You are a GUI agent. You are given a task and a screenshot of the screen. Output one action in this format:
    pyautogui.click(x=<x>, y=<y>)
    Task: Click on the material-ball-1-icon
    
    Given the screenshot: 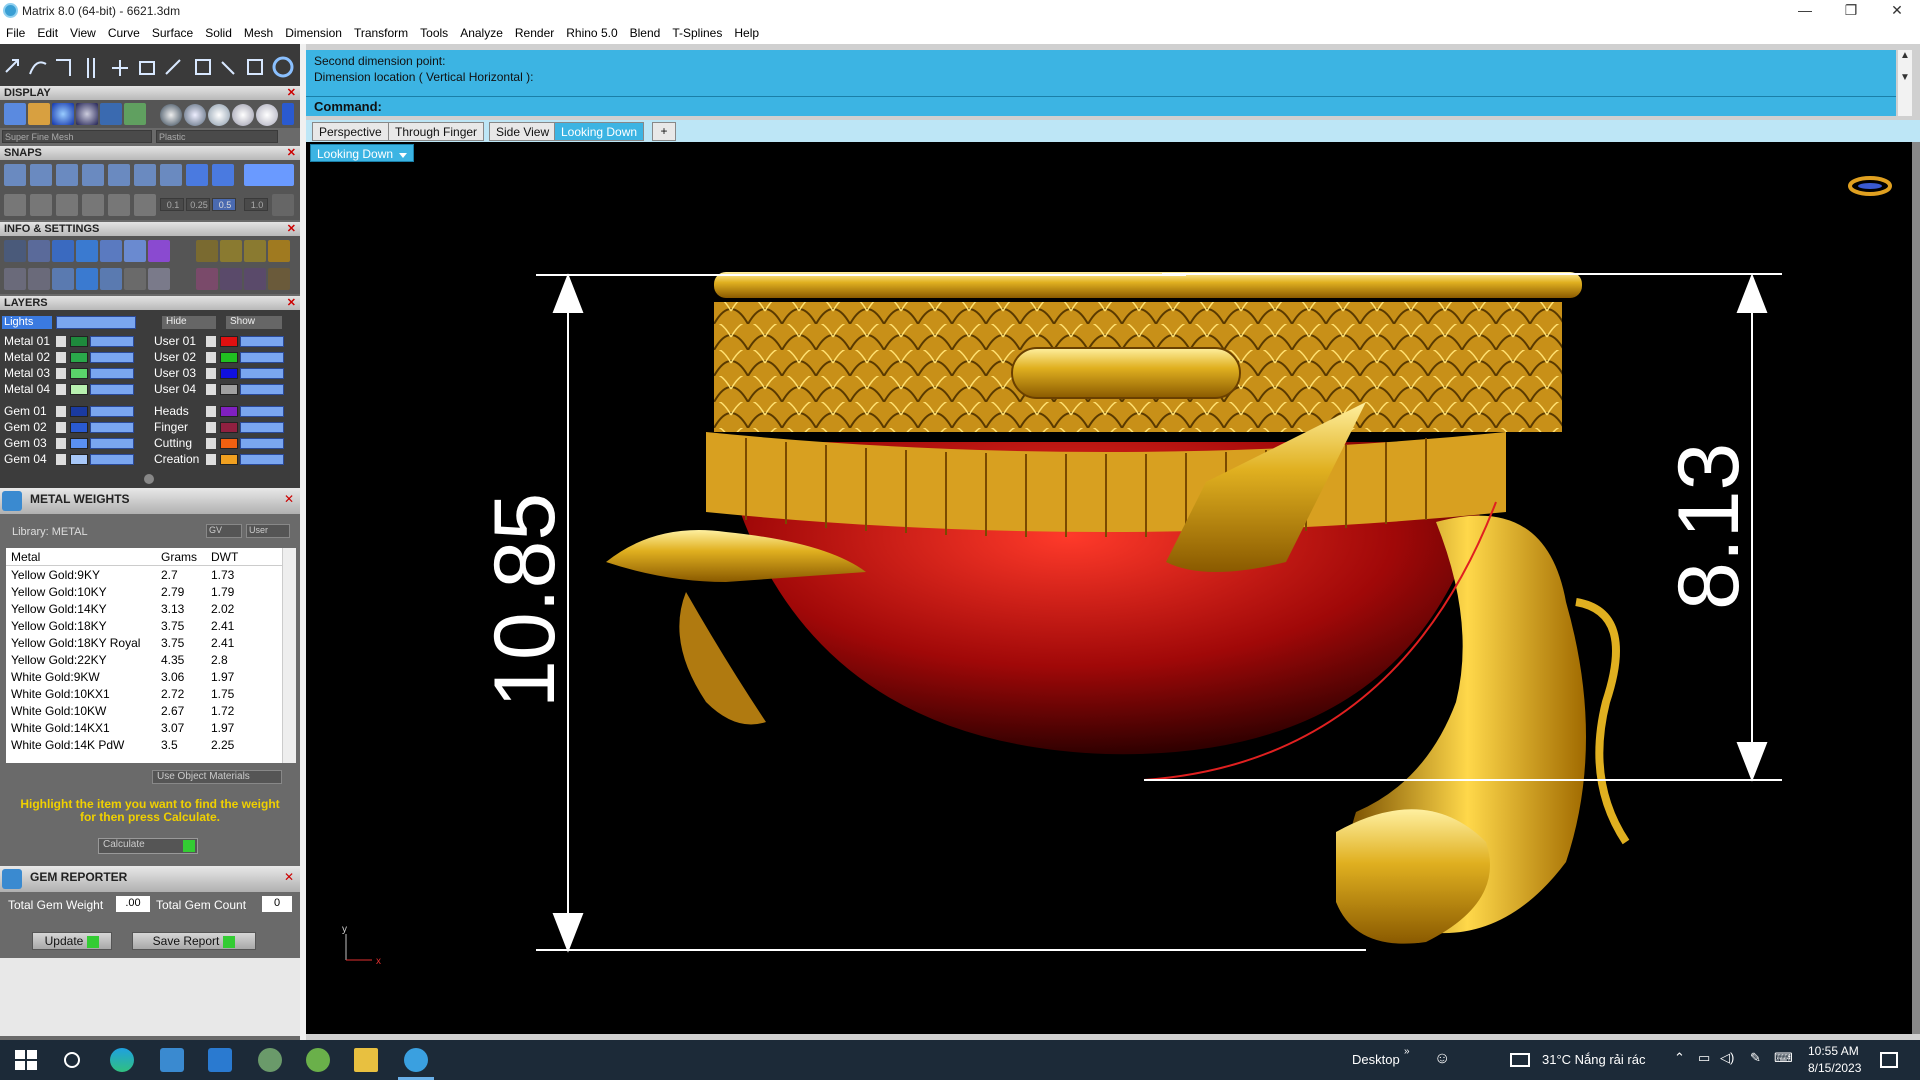 What is the action you would take?
    pyautogui.click(x=171, y=115)
    